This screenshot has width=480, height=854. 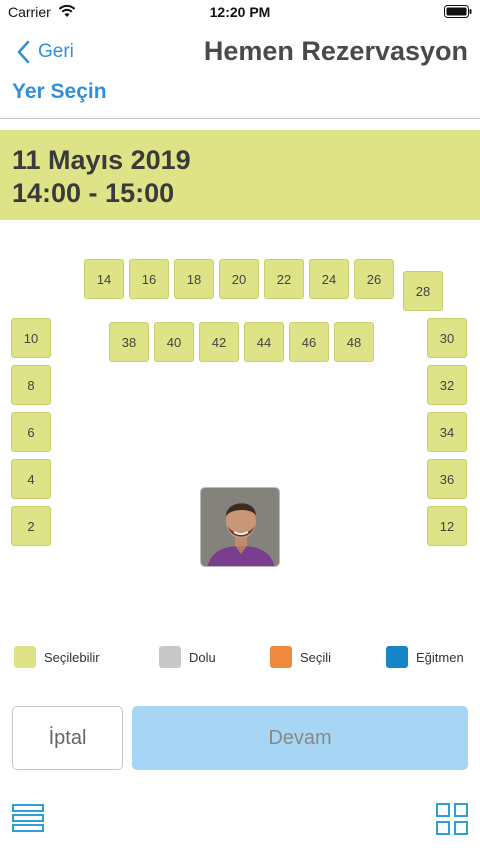 I want to click on status-bar: Carrier 12:20 PM, so click(x=240, y=12).